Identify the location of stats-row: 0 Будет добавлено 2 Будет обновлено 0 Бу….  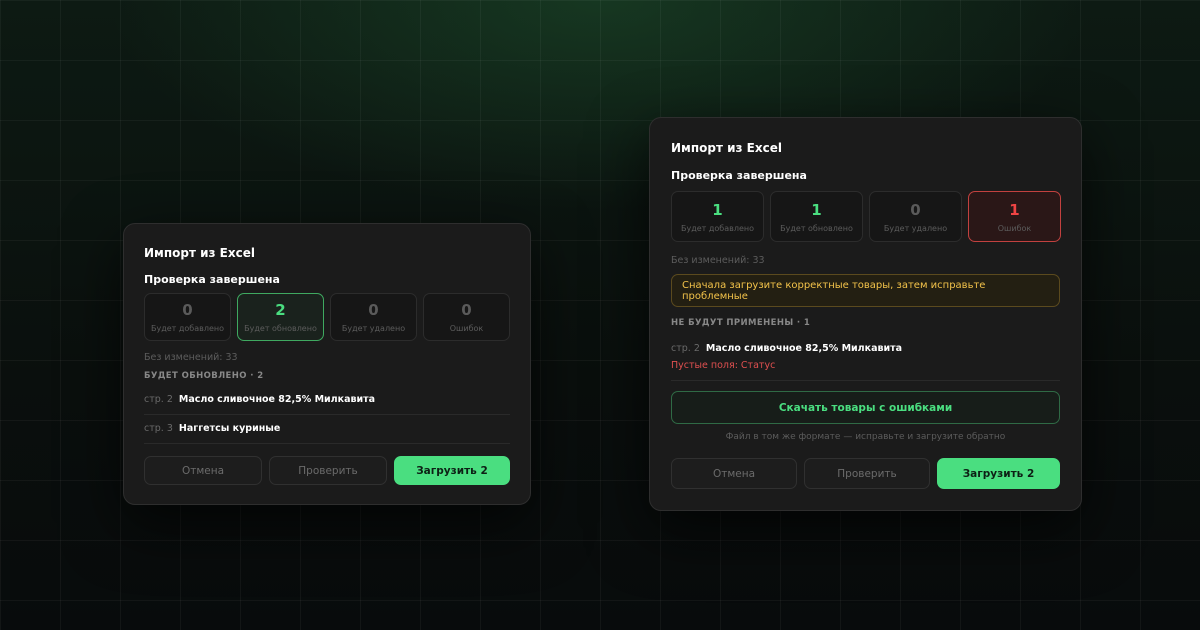
(327, 317).